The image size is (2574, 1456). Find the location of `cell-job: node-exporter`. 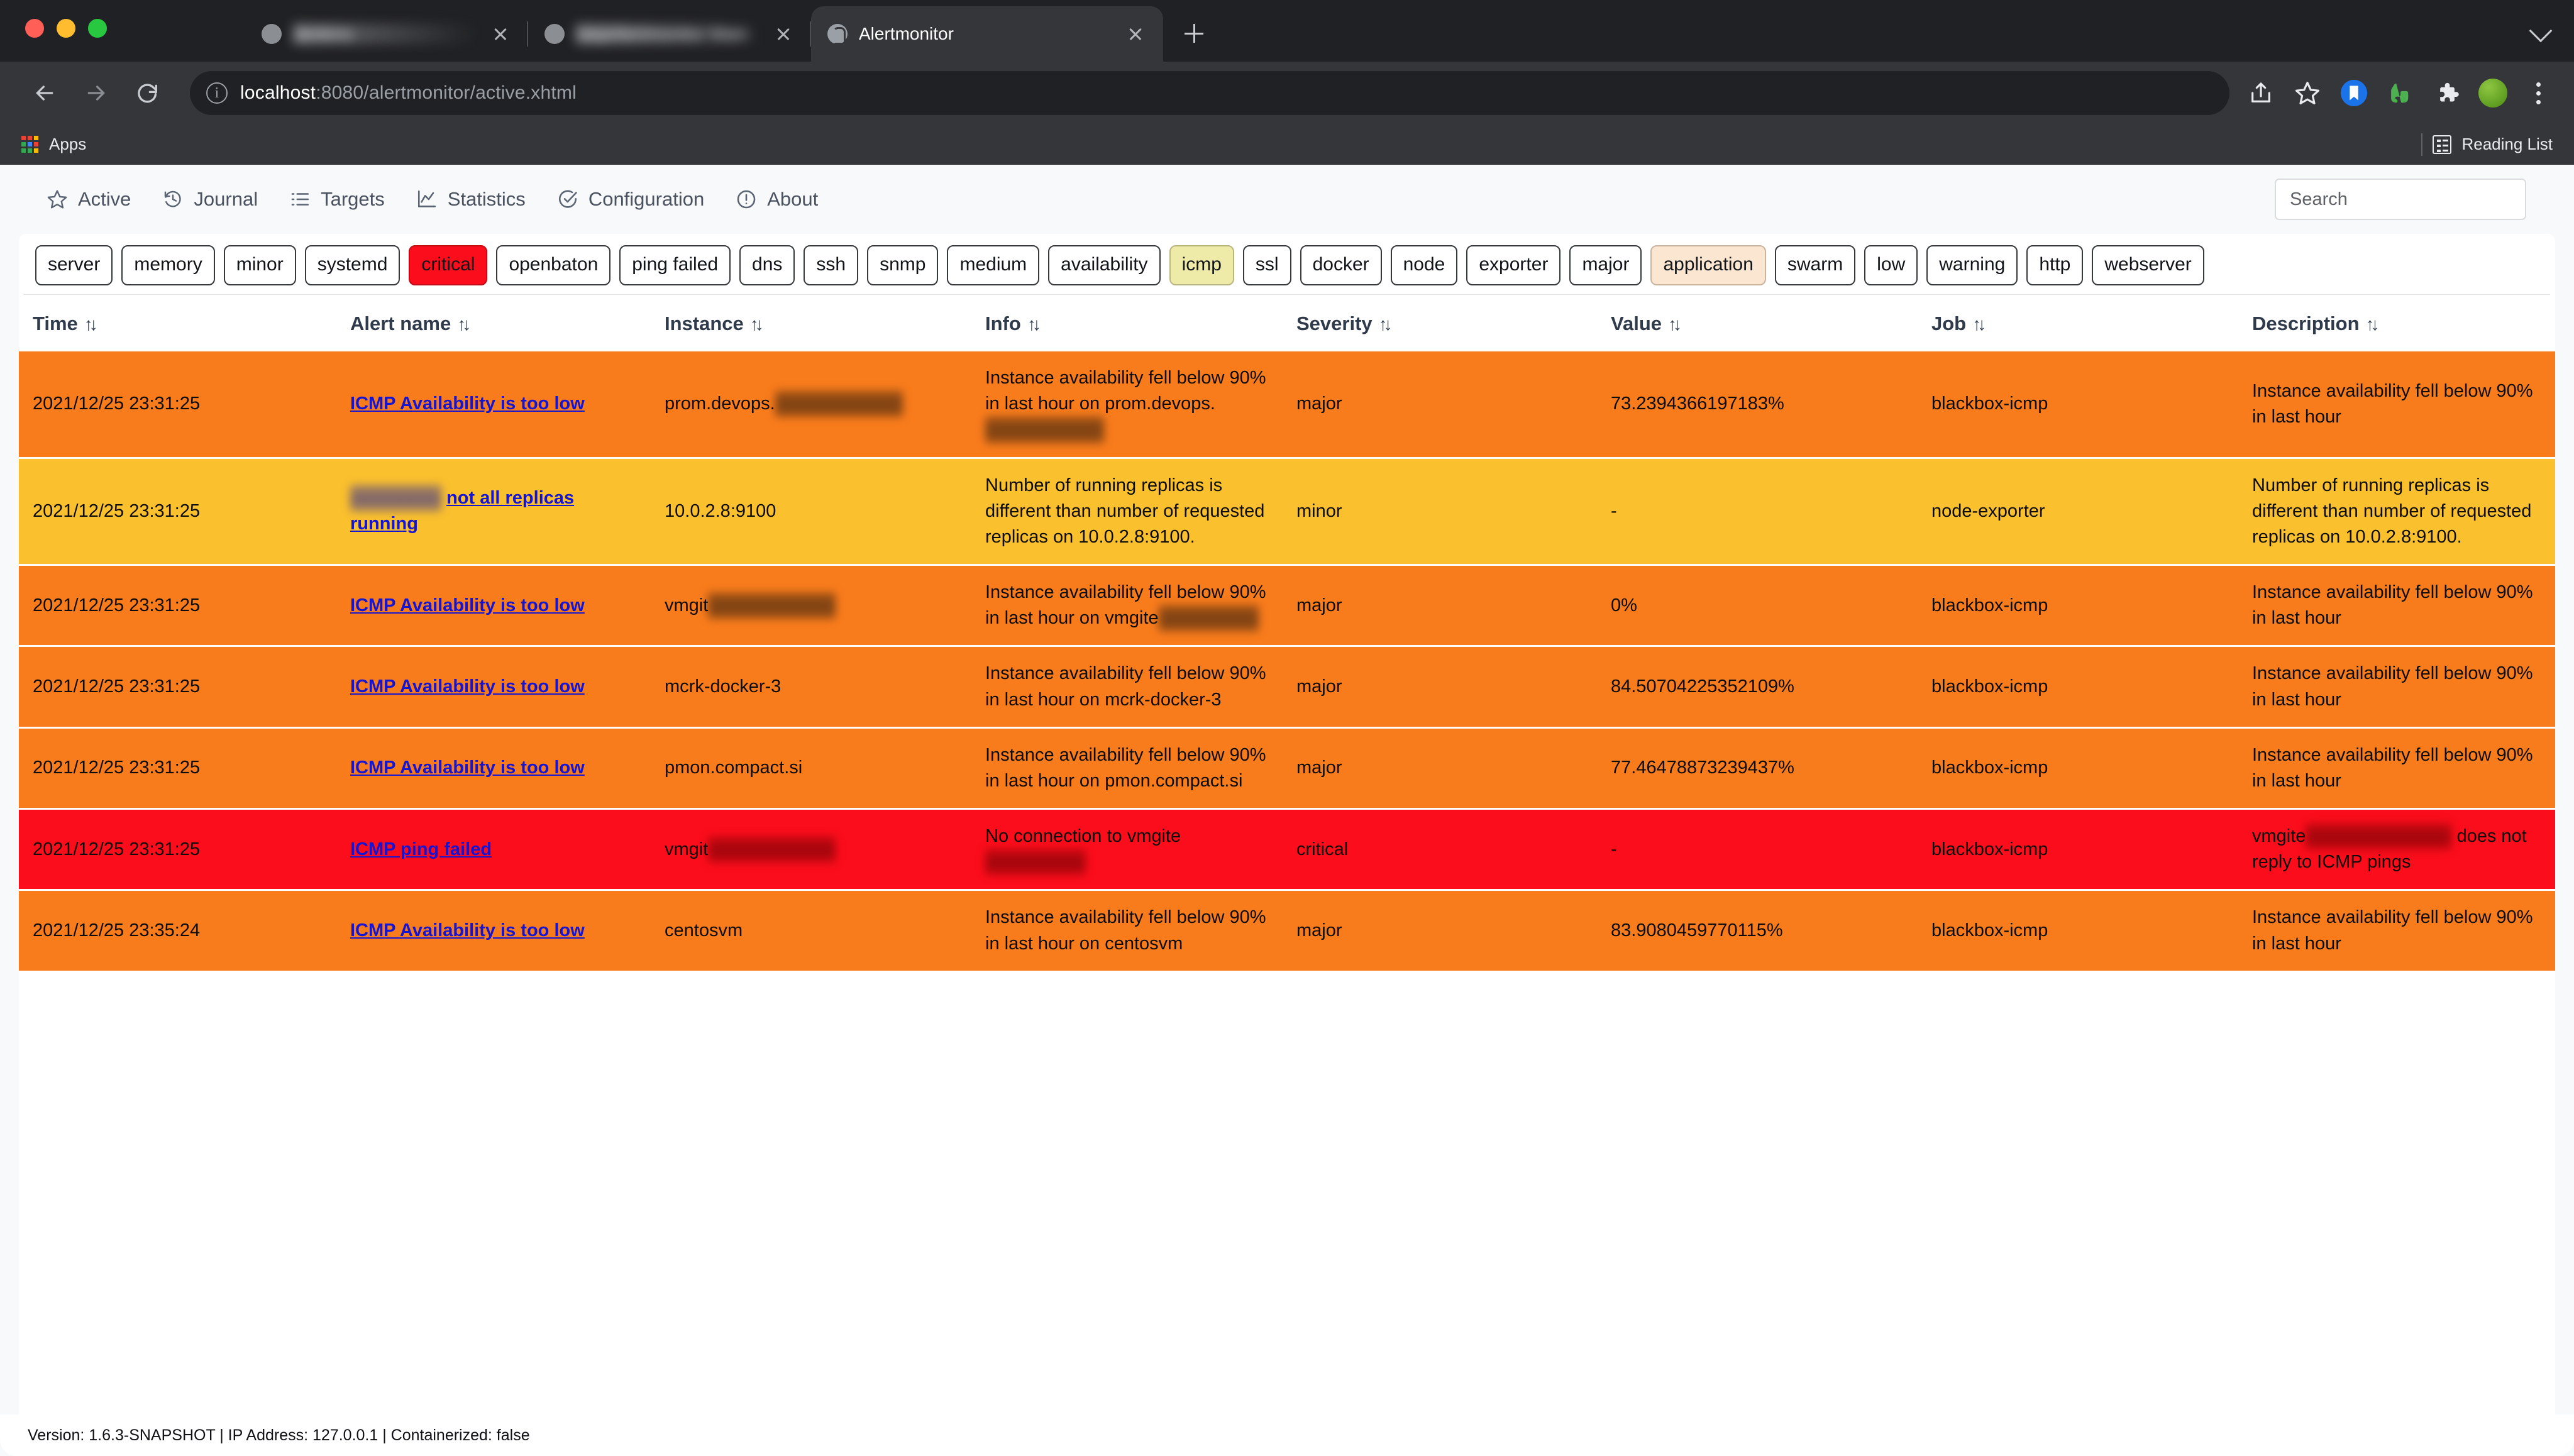

cell-job: node-exporter is located at coordinates (2078, 511).